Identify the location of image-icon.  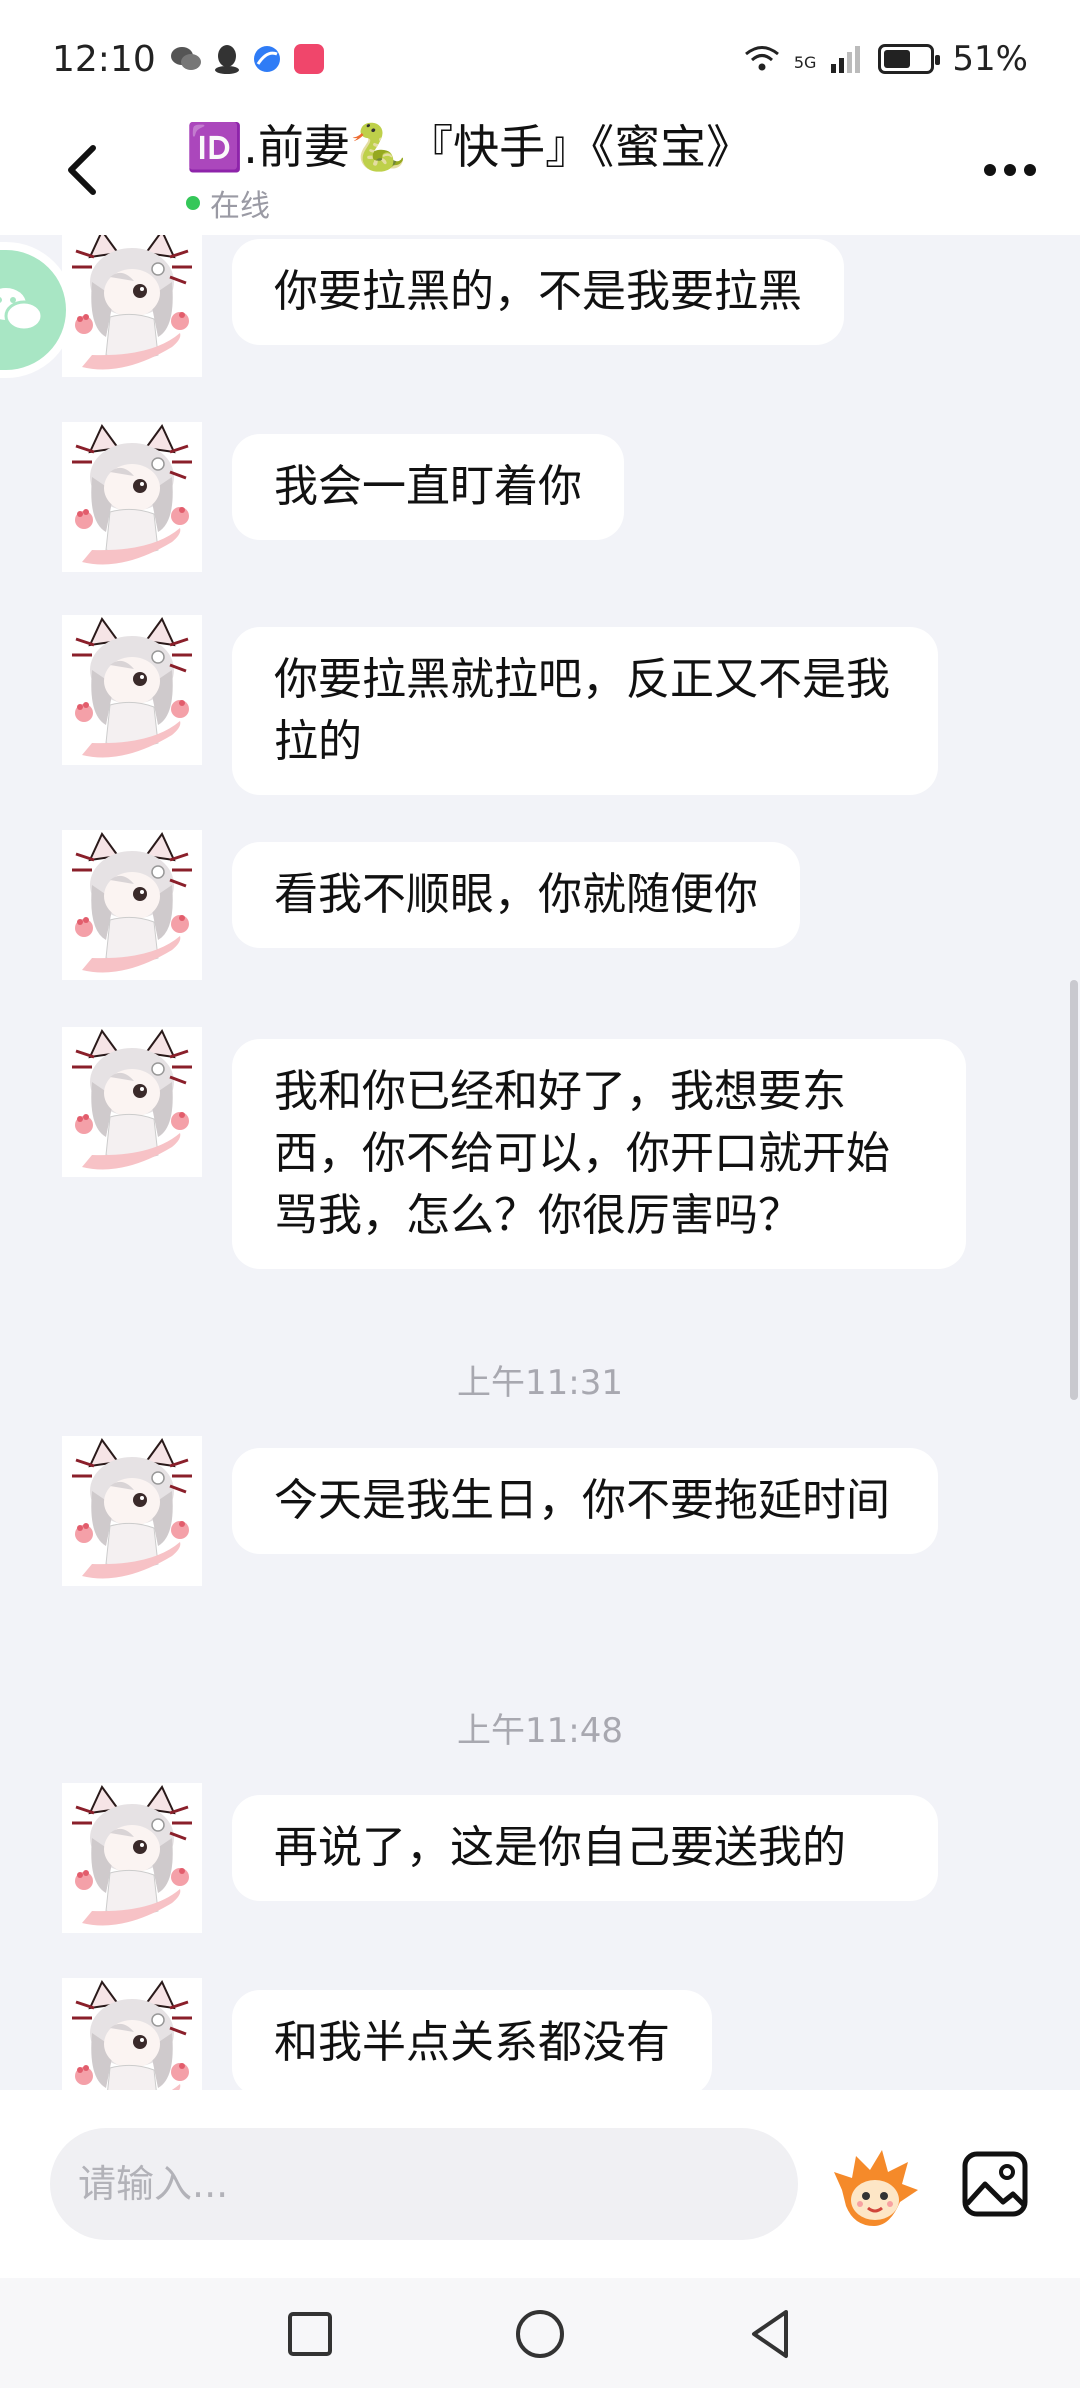
(995, 2184).